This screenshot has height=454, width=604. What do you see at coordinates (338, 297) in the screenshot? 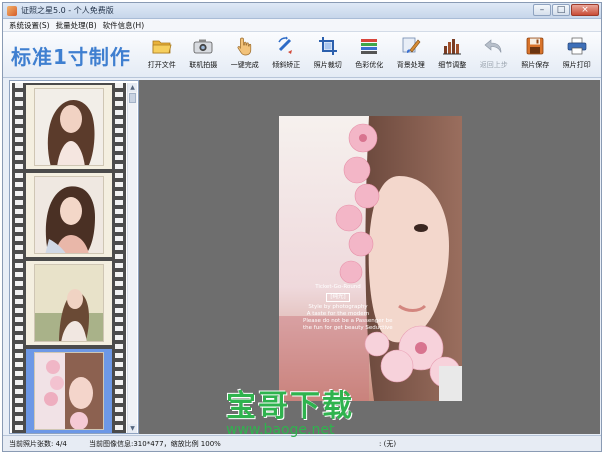
I see `caption-tag: [纯光]` at bounding box center [338, 297].